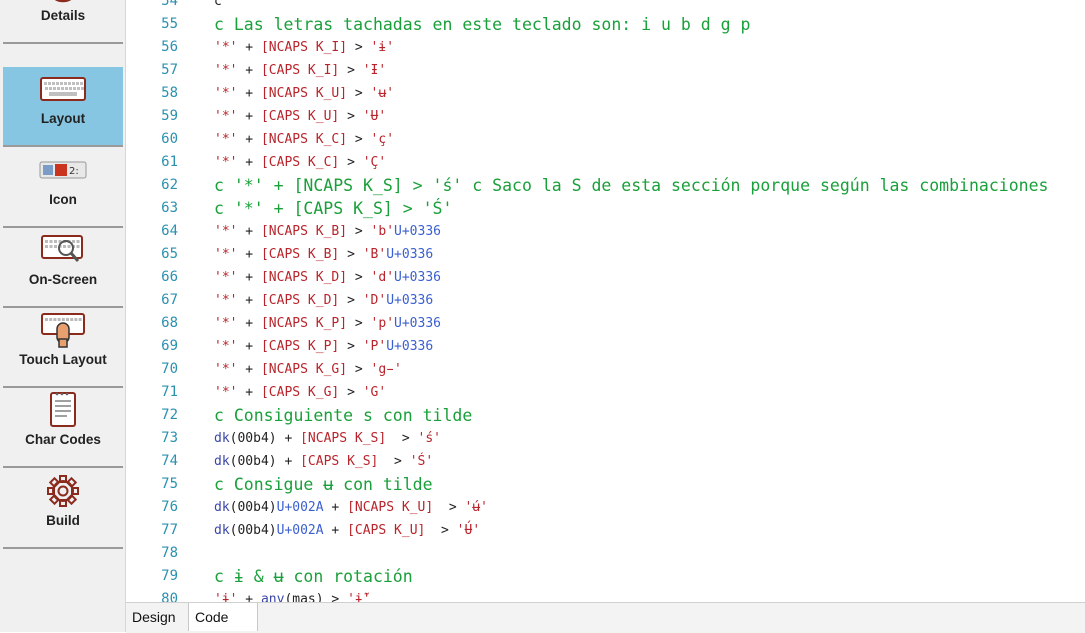  I want to click on sidebar-item-label: Char Codes, so click(63, 439).